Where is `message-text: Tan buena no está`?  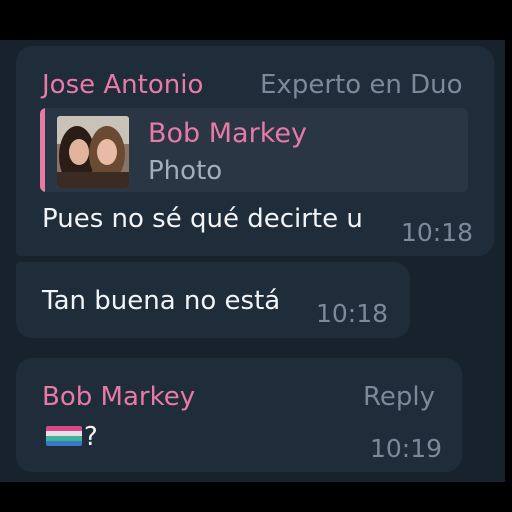
message-text: Tan buena no está is located at coordinates (161, 301).